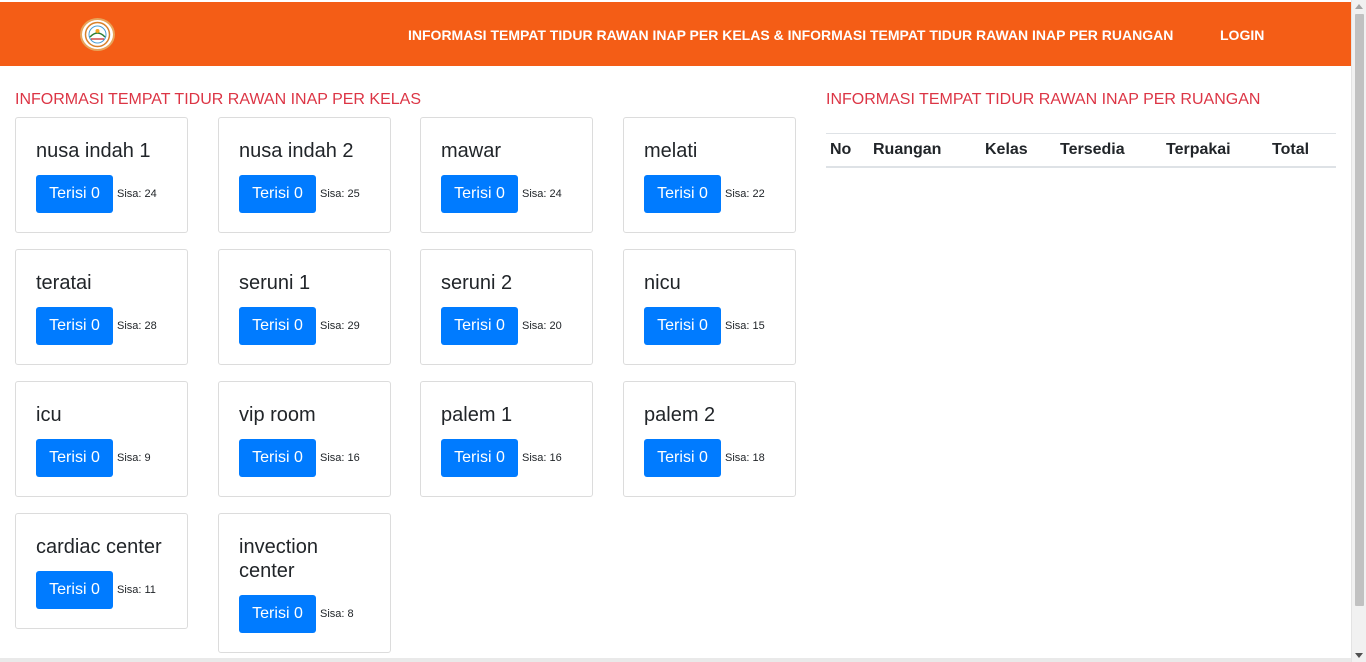 The width and height of the screenshot is (1366, 662). Describe the element at coordinates (277, 415) in the screenshot. I see `room-name: vip room` at that location.